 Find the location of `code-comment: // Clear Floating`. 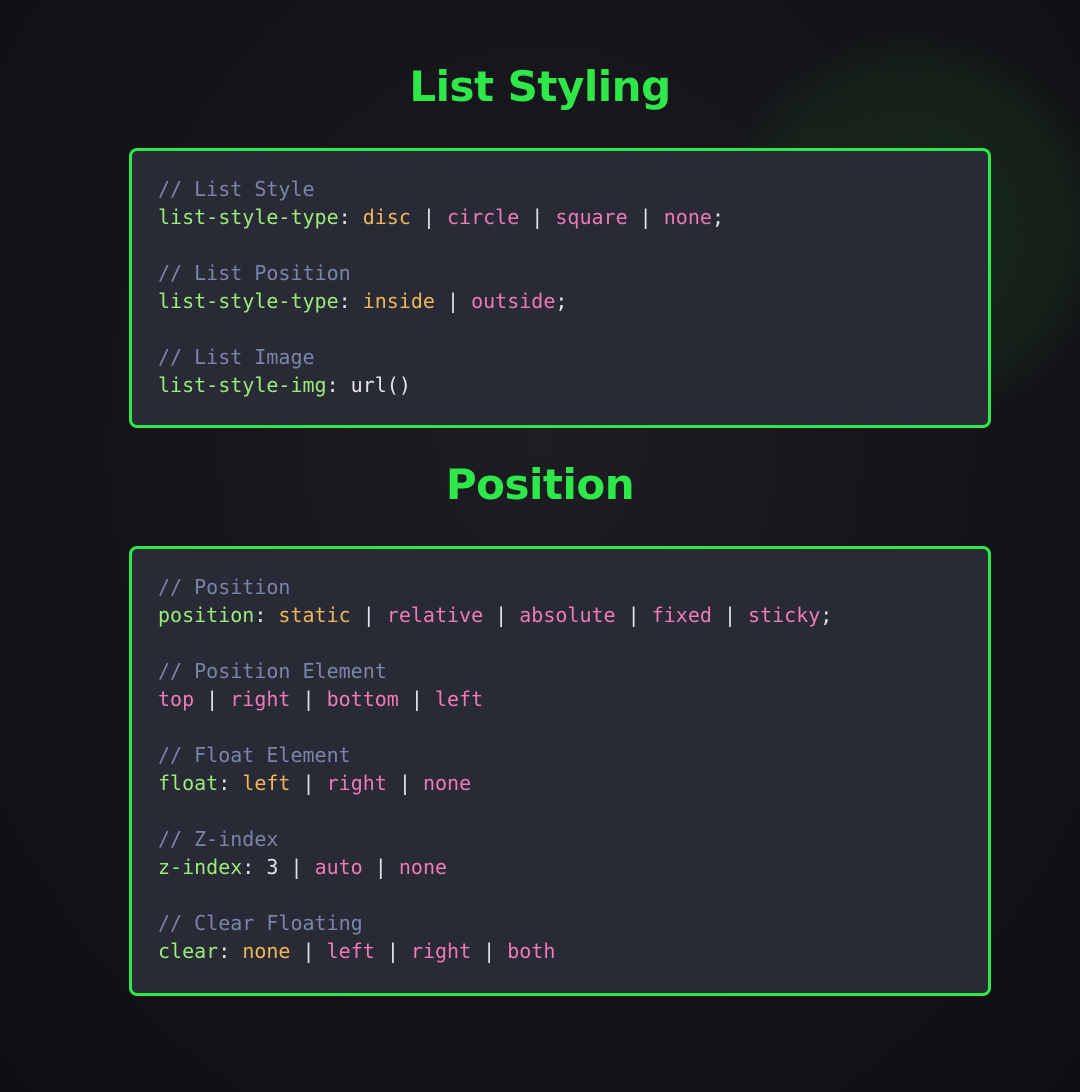

code-comment: // Clear Floating is located at coordinates (260, 923).